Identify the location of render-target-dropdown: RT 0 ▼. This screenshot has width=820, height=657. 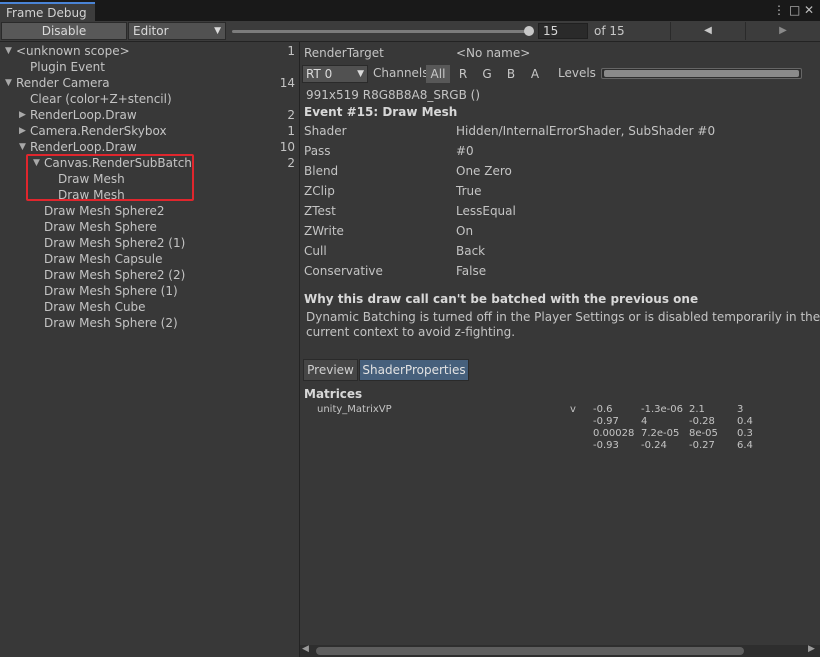
(335, 74).